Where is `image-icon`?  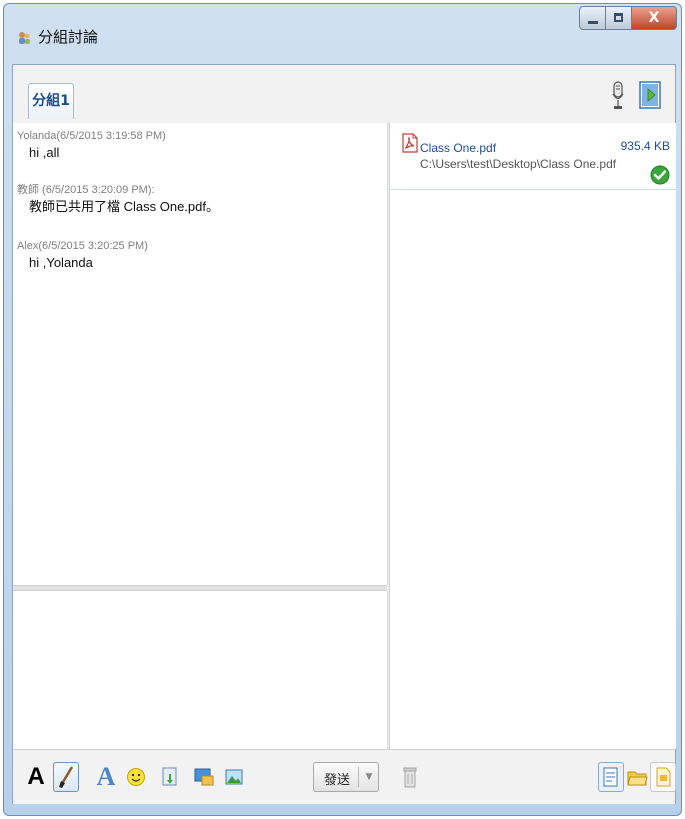 image-icon is located at coordinates (234, 777).